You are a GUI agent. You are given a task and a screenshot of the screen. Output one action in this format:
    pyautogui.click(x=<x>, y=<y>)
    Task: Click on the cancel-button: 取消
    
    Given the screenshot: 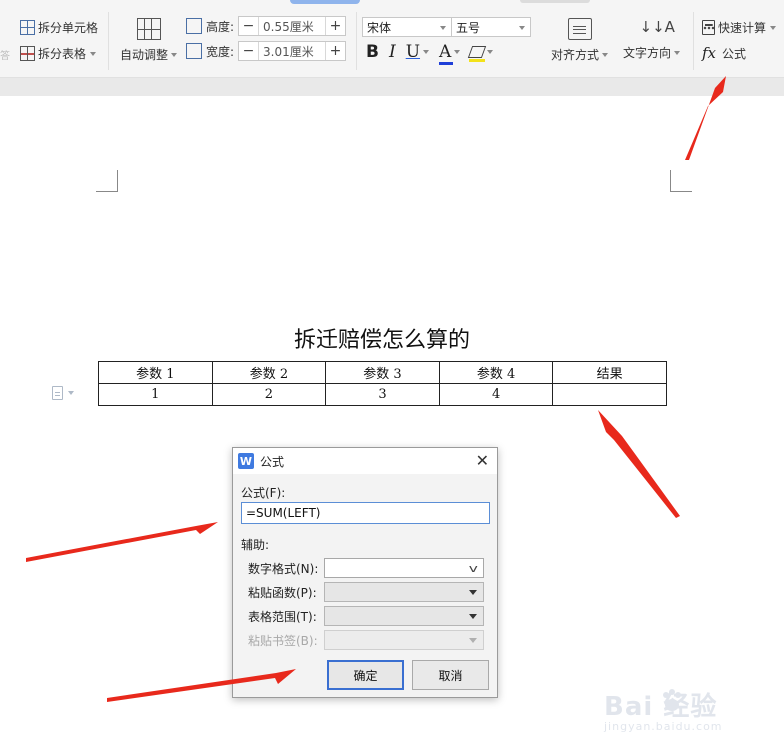 What is the action you would take?
    pyautogui.click(x=450, y=675)
    